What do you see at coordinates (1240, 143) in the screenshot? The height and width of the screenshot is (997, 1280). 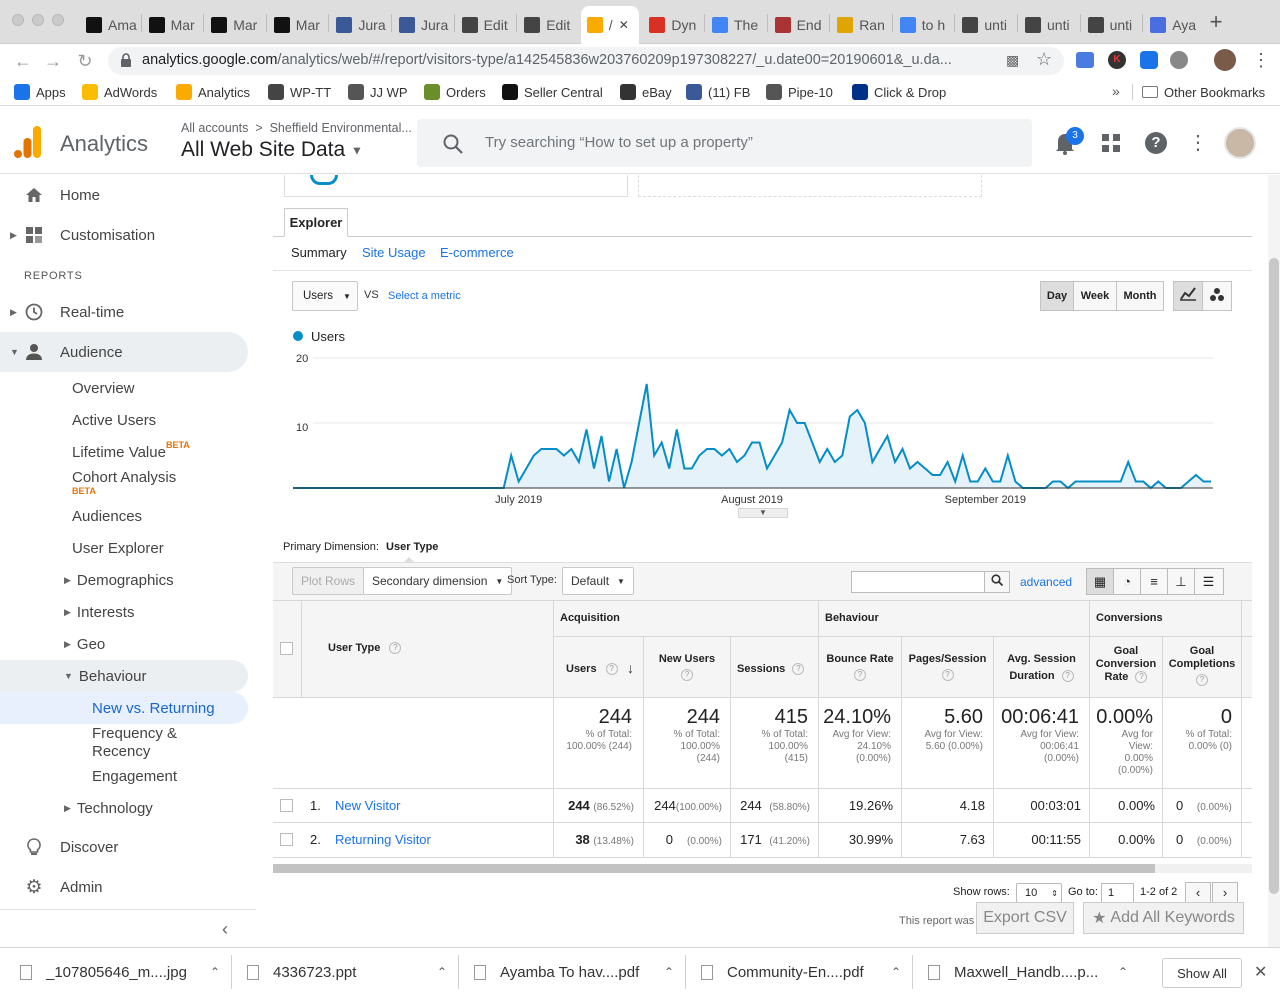 I see `account-avatar` at bounding box center [1240, 143].